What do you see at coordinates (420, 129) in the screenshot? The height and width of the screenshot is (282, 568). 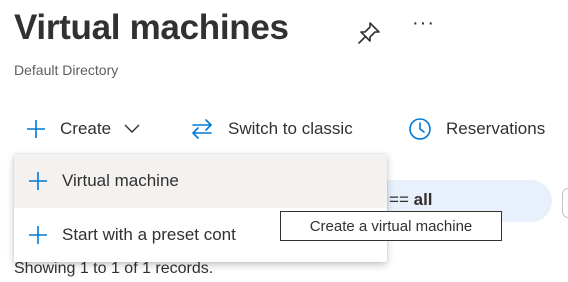 I see `clock-icon` at bounding box center [420, 129].